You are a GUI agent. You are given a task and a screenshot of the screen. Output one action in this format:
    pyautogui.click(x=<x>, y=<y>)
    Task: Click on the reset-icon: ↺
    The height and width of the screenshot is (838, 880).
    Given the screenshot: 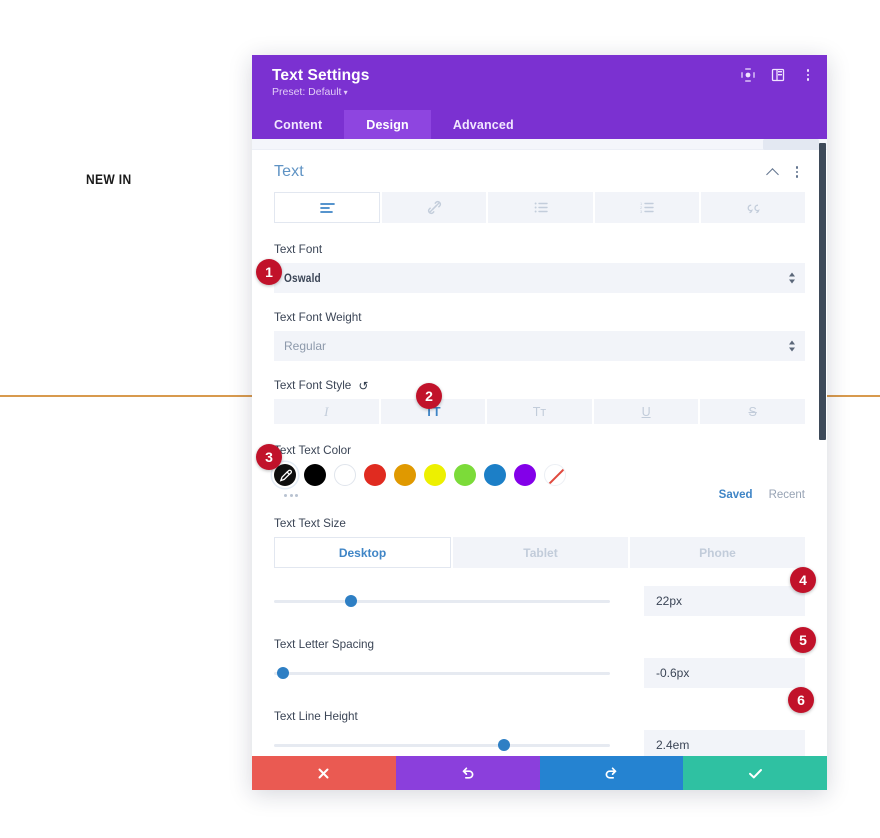 What is the action you would take?
    pyautogui.click(x=363, y=386)
    